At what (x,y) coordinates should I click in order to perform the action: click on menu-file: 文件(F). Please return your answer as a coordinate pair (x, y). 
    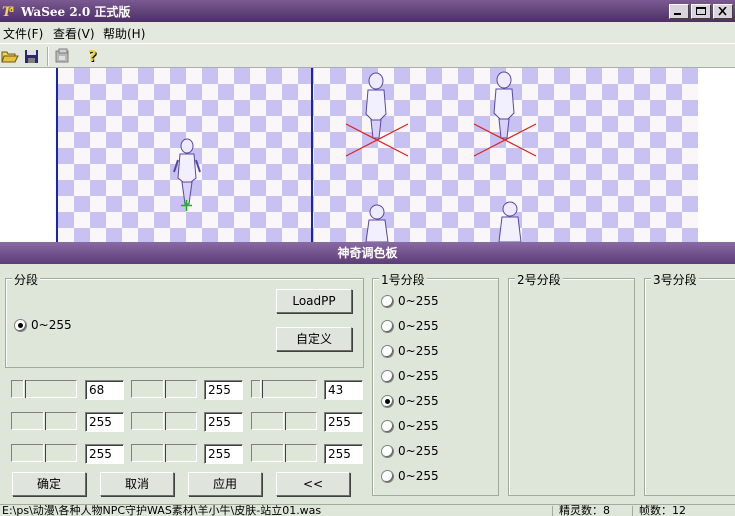
    Looking at the image, I should click on (23, 33).